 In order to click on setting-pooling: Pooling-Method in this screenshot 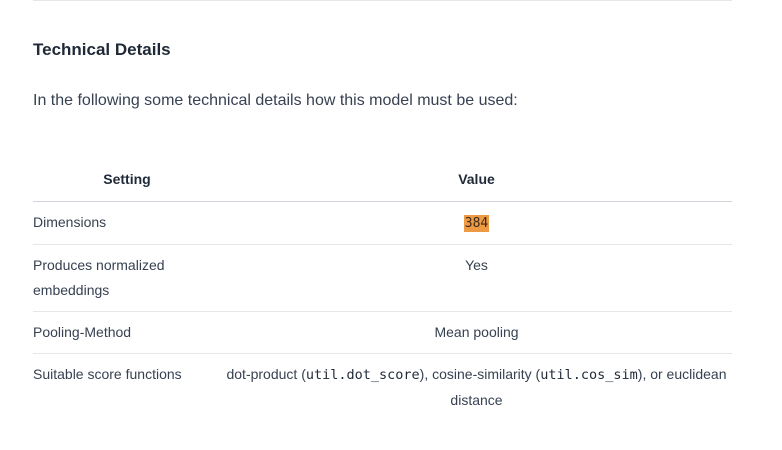, I will do `click(127, 332)`.